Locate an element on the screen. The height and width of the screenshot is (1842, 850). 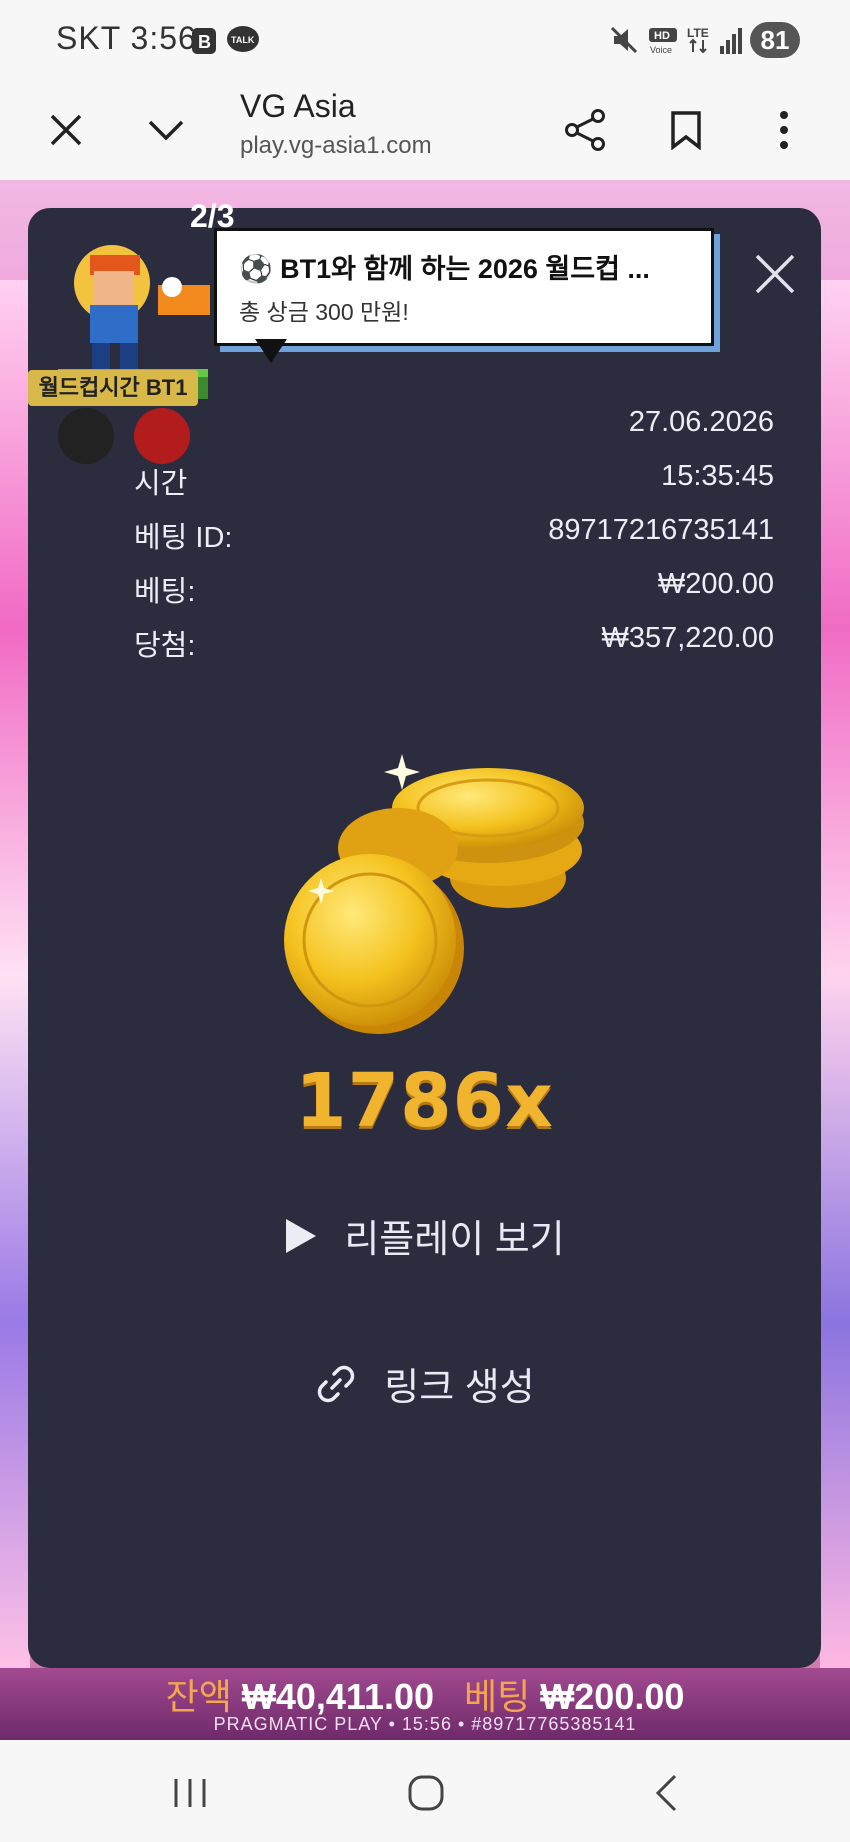
recent-apps-icon is located at coordinates (190, 1793).